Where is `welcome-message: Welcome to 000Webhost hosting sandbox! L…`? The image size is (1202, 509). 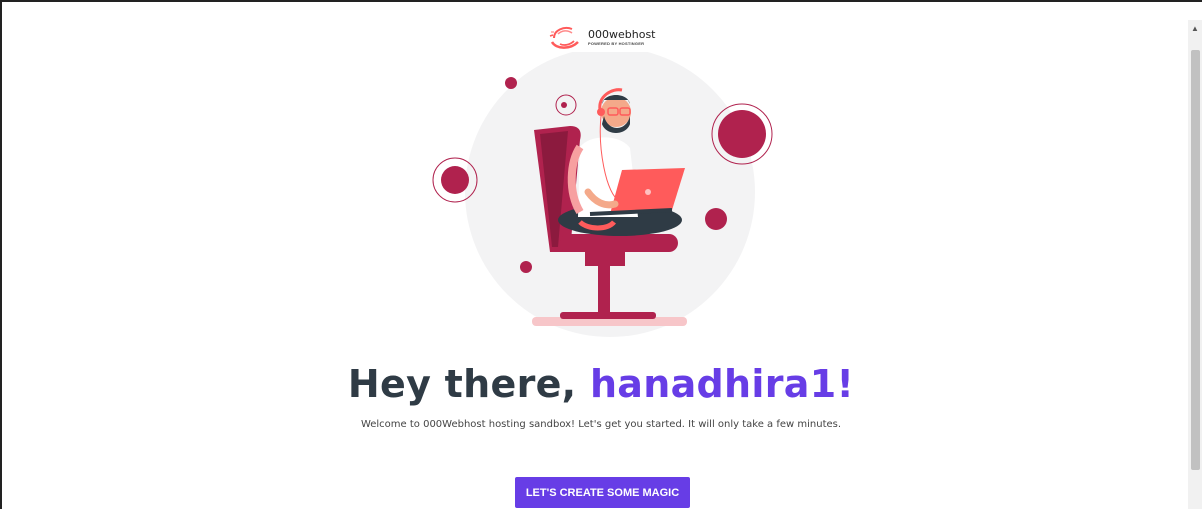
welcome-message: Welcome to 000Webhost hosting sandbox! L… is located at coordinates (601, 424).